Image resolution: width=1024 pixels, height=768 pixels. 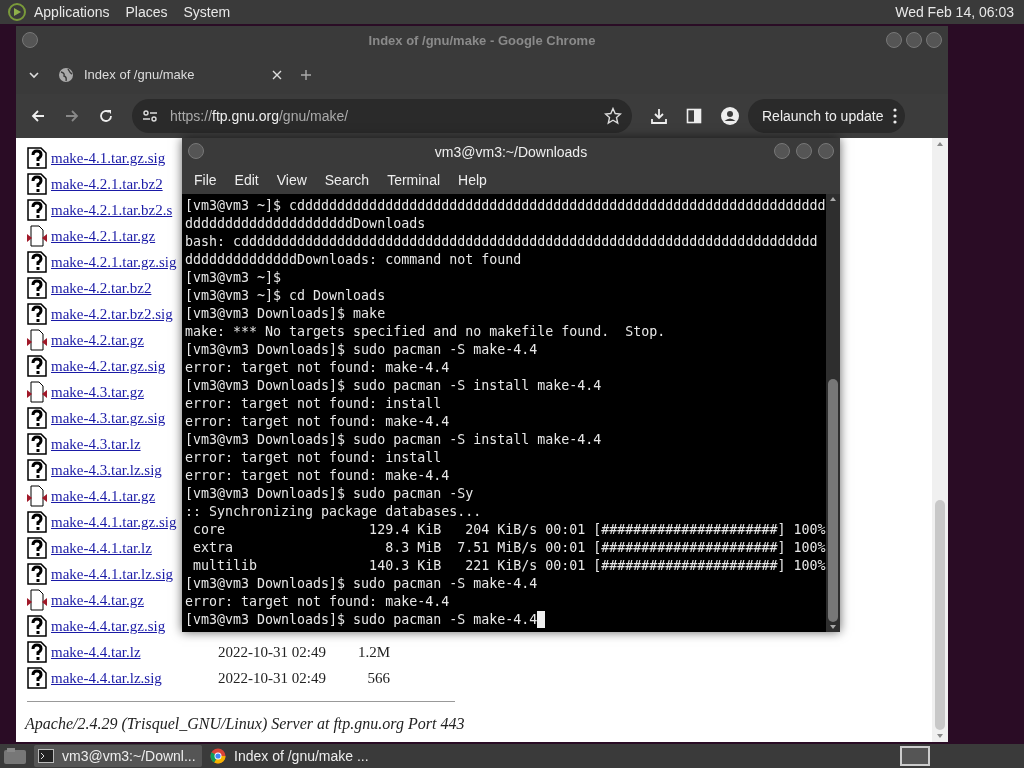 I want to click on file-link: make-4.4.tar.gz, so click(x=97, y=600).